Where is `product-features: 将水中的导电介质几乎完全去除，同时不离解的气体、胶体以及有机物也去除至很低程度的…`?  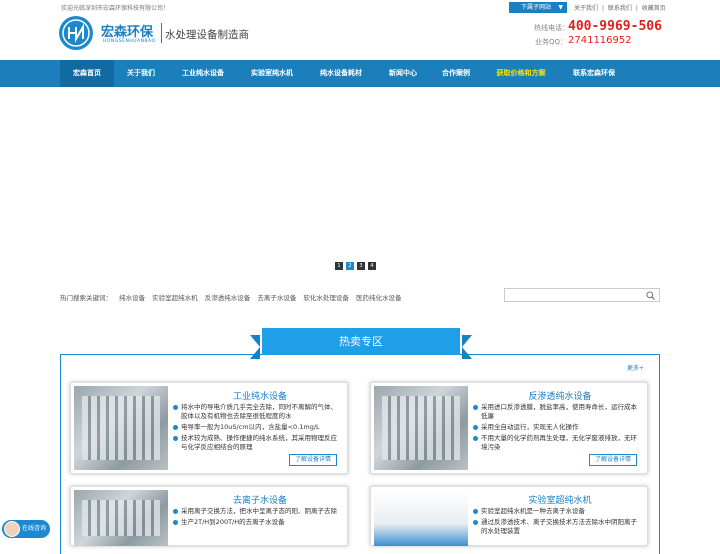 product-features: 将水中的导电介质几乎完全去除，同时不离解的气体、胶体以及有机物也去除至很低程度的… is located at coordinates (258, 428).